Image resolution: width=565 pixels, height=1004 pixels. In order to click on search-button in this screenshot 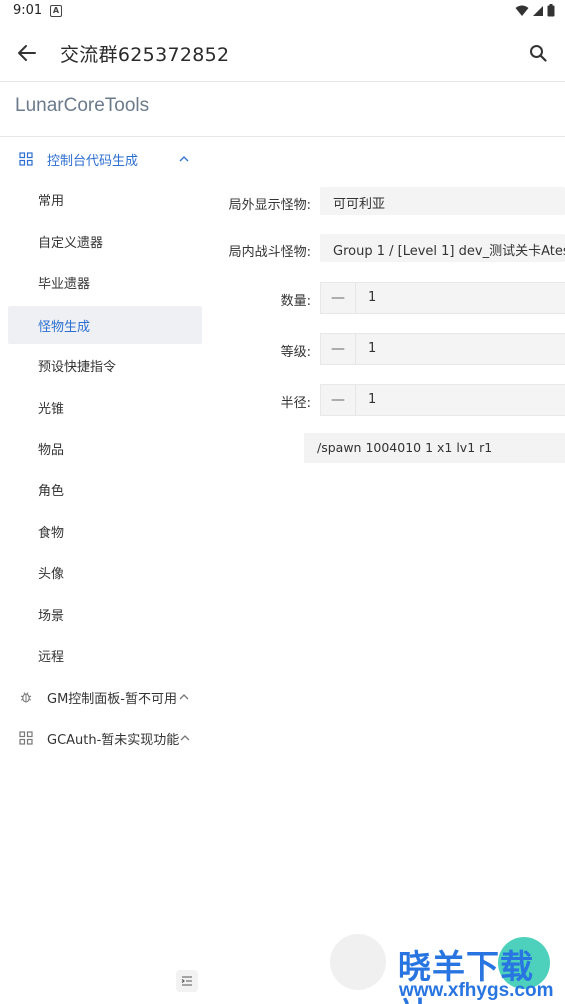, I will do `click(538, 53)`.